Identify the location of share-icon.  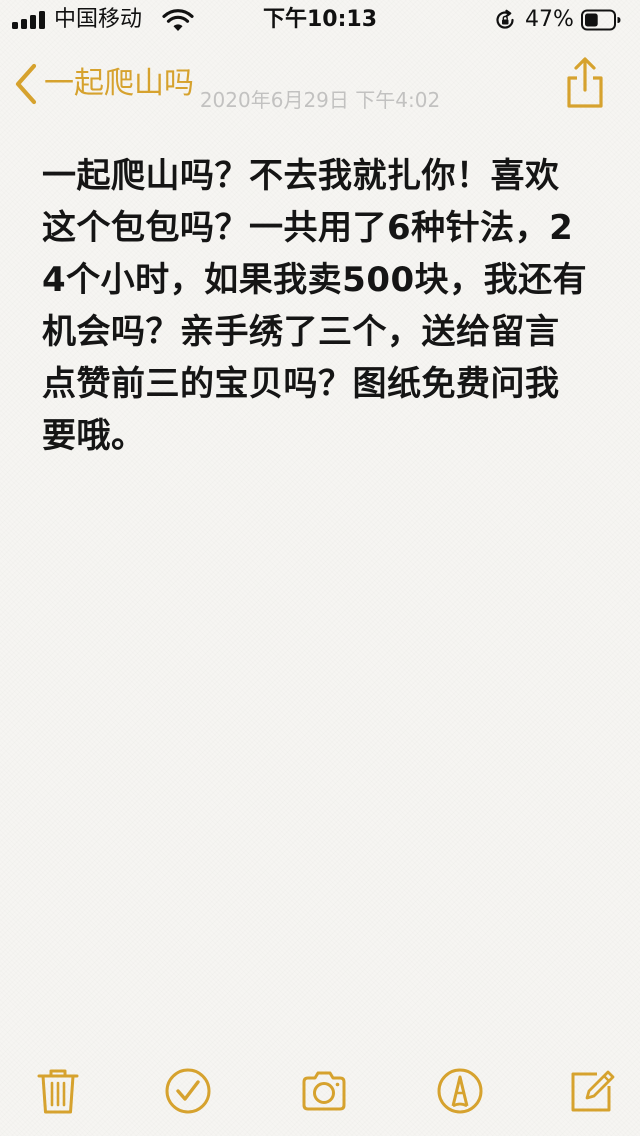
(585, 83).